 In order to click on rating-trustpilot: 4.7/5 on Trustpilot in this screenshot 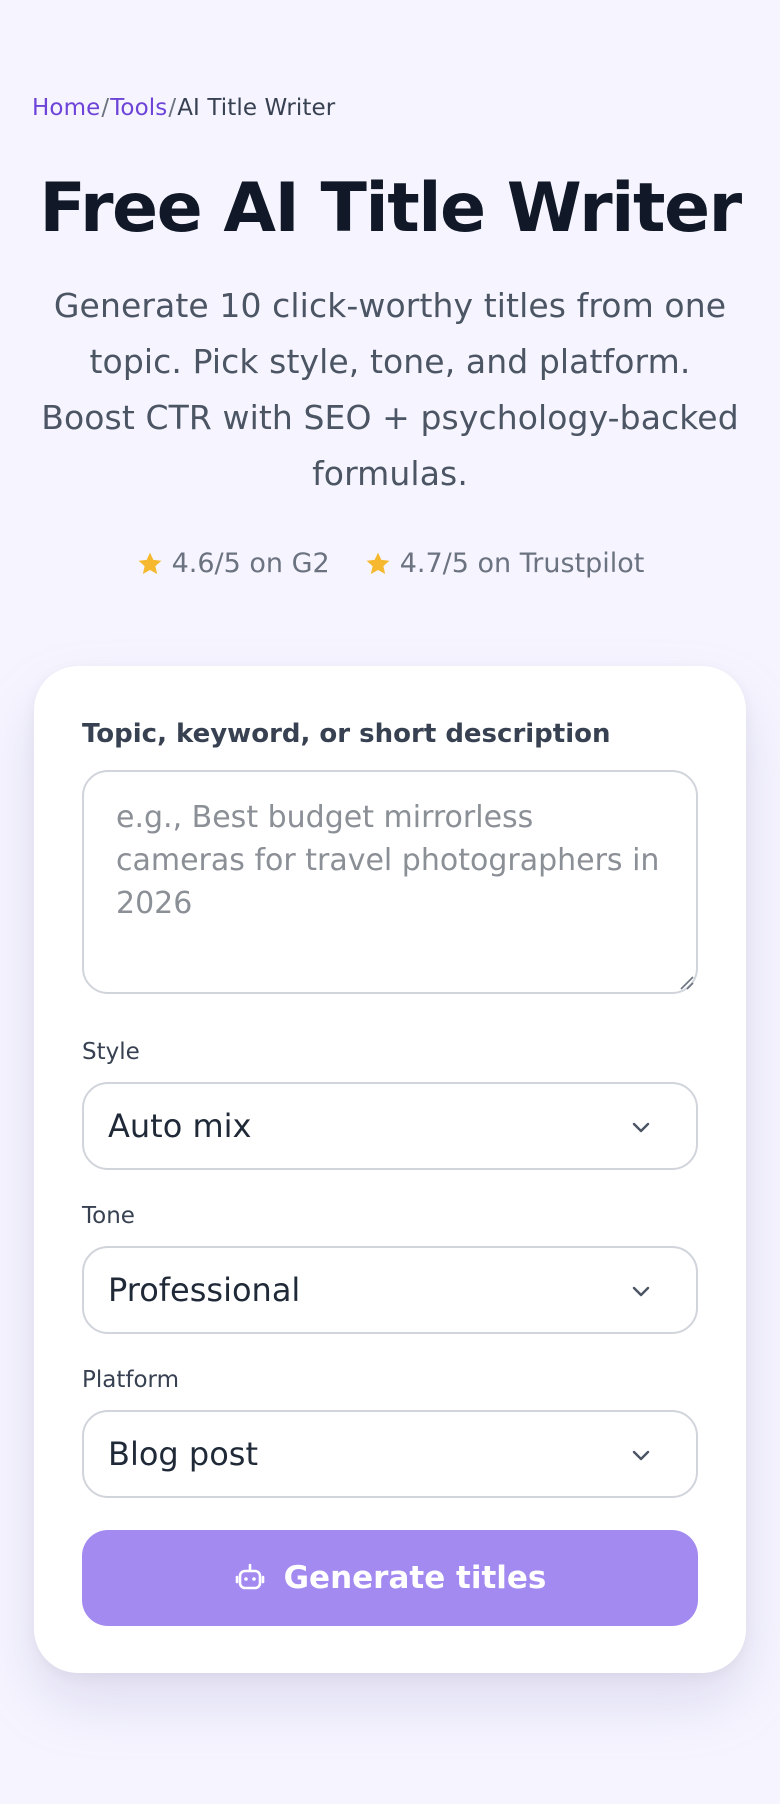, I will do `click(504, 564)`.